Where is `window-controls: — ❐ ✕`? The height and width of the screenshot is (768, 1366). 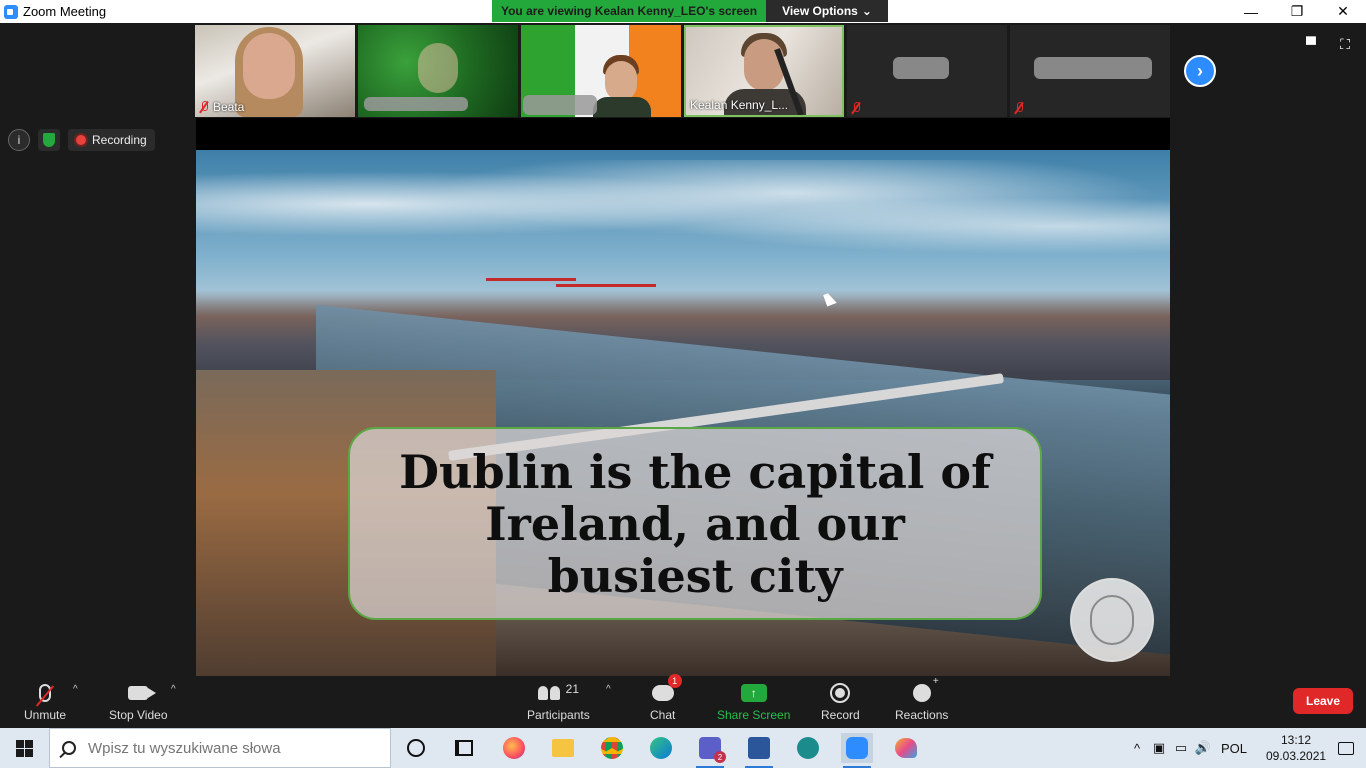
window-controls: — ❐ ✕ is located at coordinates (1297, 11).